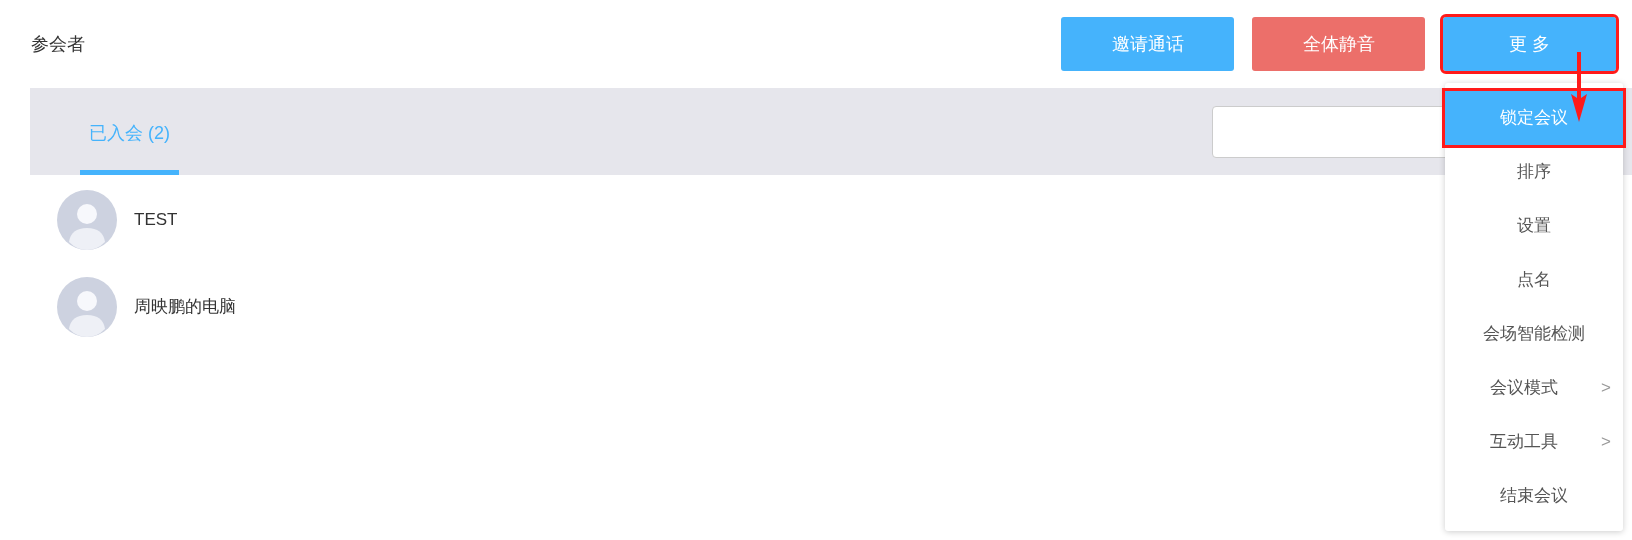  I want to click on participant-name: 周映鹏的电脑, so click(185, 307).